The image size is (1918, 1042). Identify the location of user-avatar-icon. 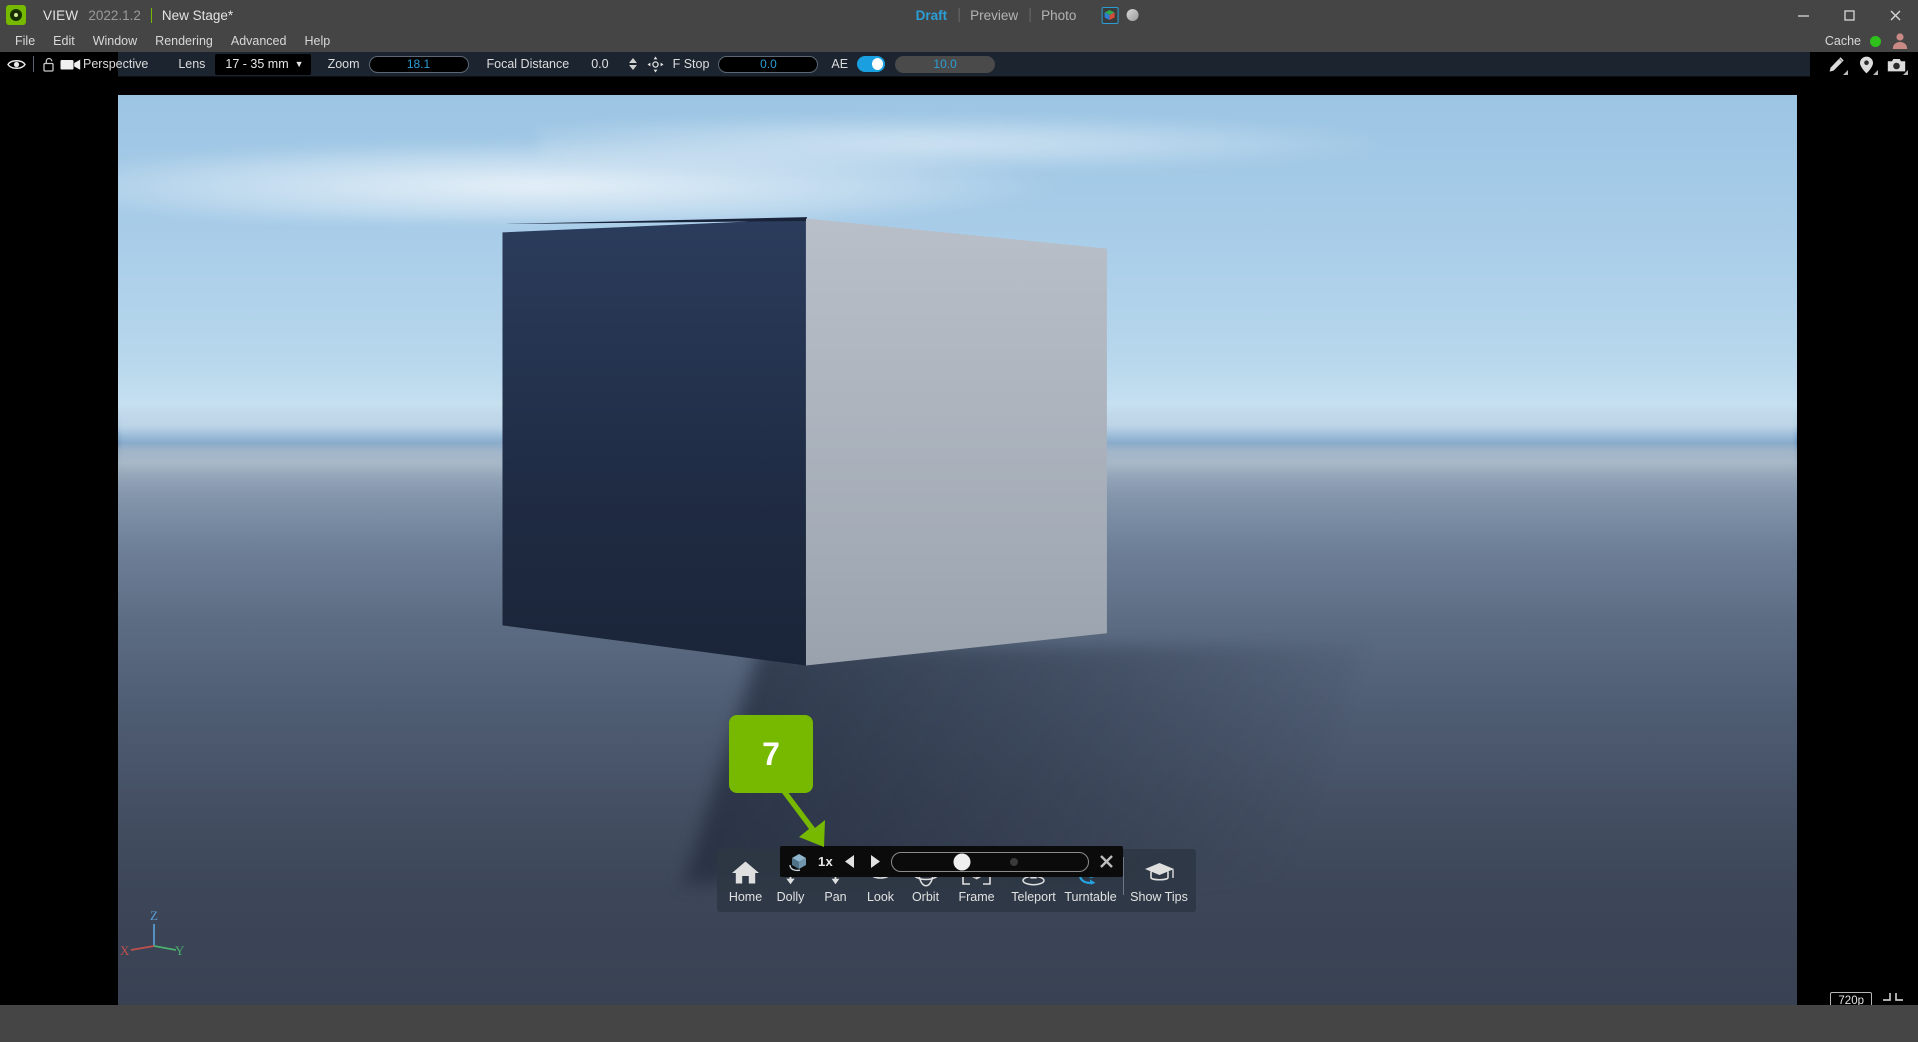
(1900, 41).